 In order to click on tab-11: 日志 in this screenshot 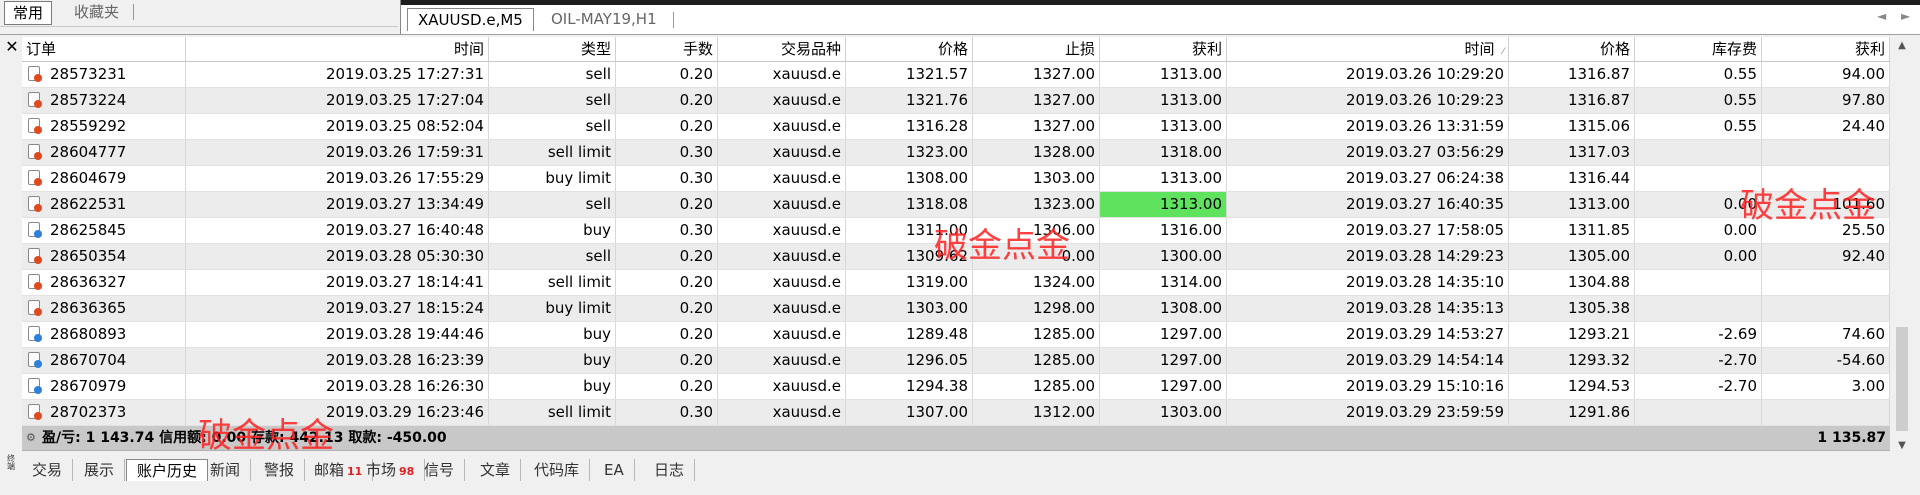, I will do `click(670, 470)`.